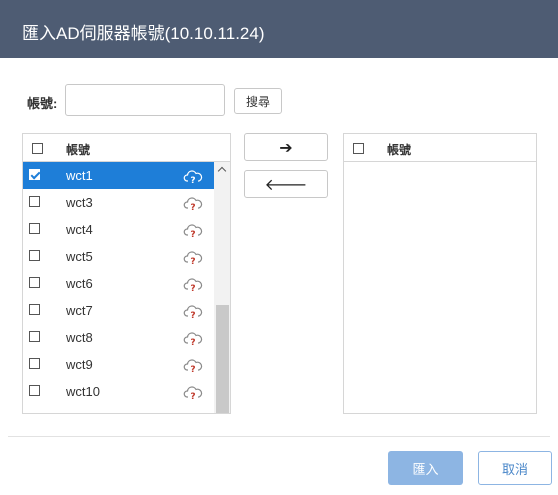 The image size is (558, 495). What do you see at coordinates (79, 229) in the screenshot?
I see `account-name: wct4` at bounding box center [79, 229].